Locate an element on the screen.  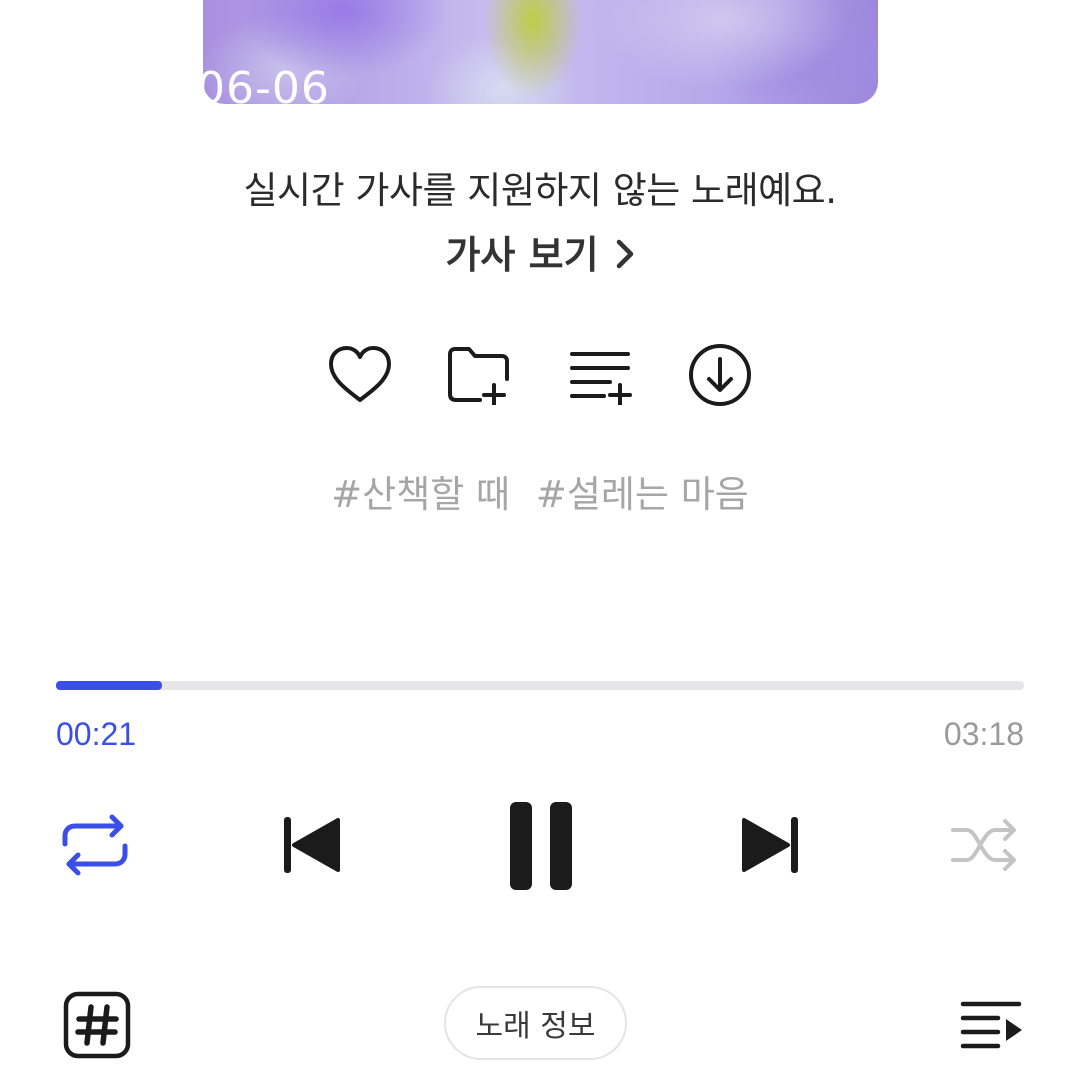
mood-tags: #산책할 때 #설레는 마음 is located at coordinates (540, 491).